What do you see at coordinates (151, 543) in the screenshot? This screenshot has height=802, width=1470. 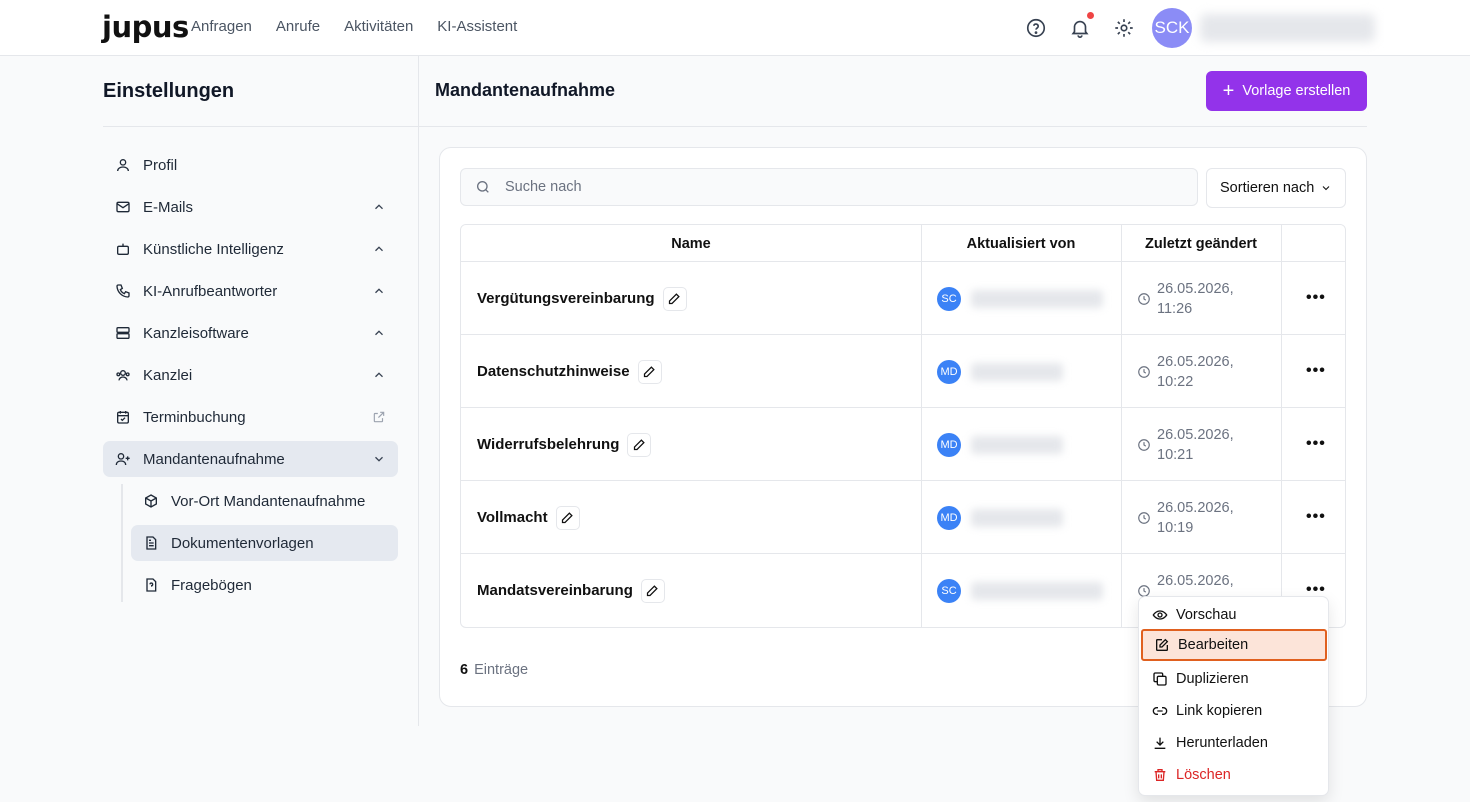 I see `file-text-icon` at bounding box center [151, 543].